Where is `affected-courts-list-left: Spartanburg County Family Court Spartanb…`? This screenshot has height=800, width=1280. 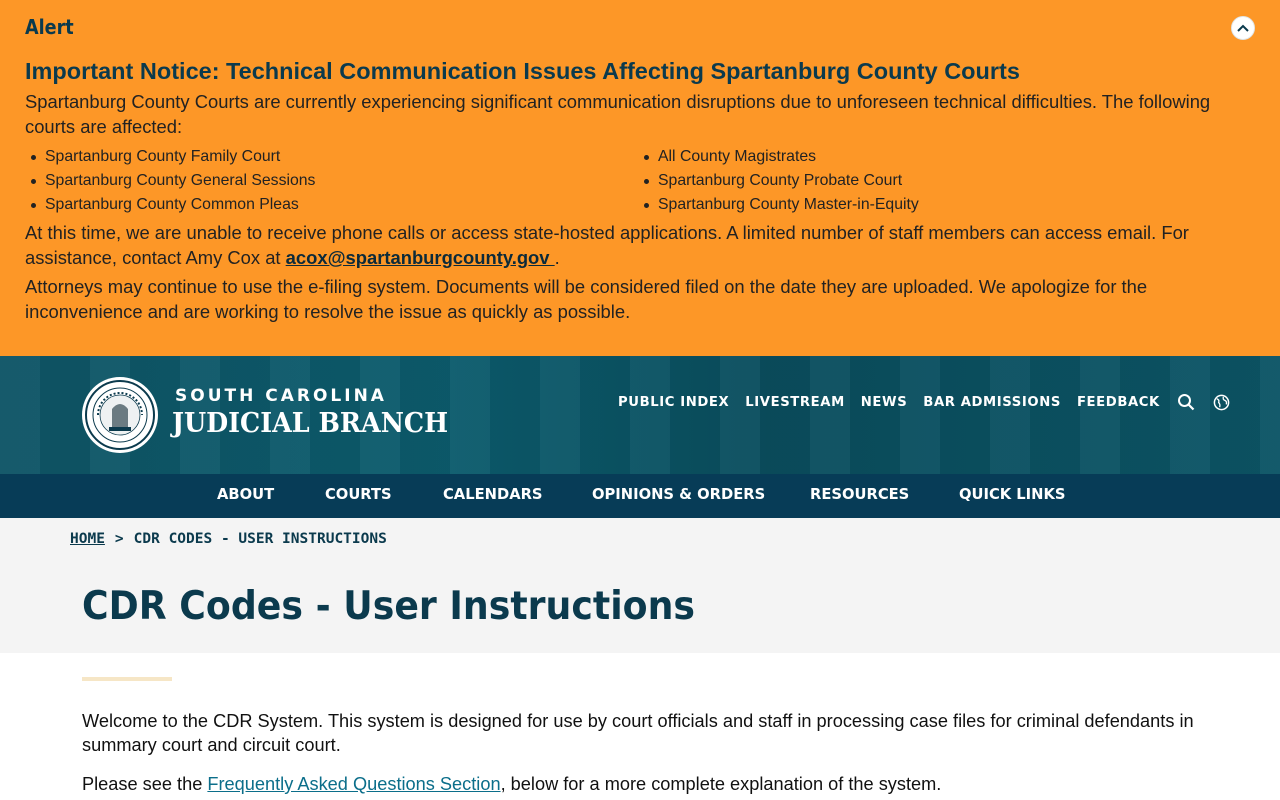
affected-courts-list-left: Spartanburg County Family Court Spartanb… is located at coordinates (170, 181).